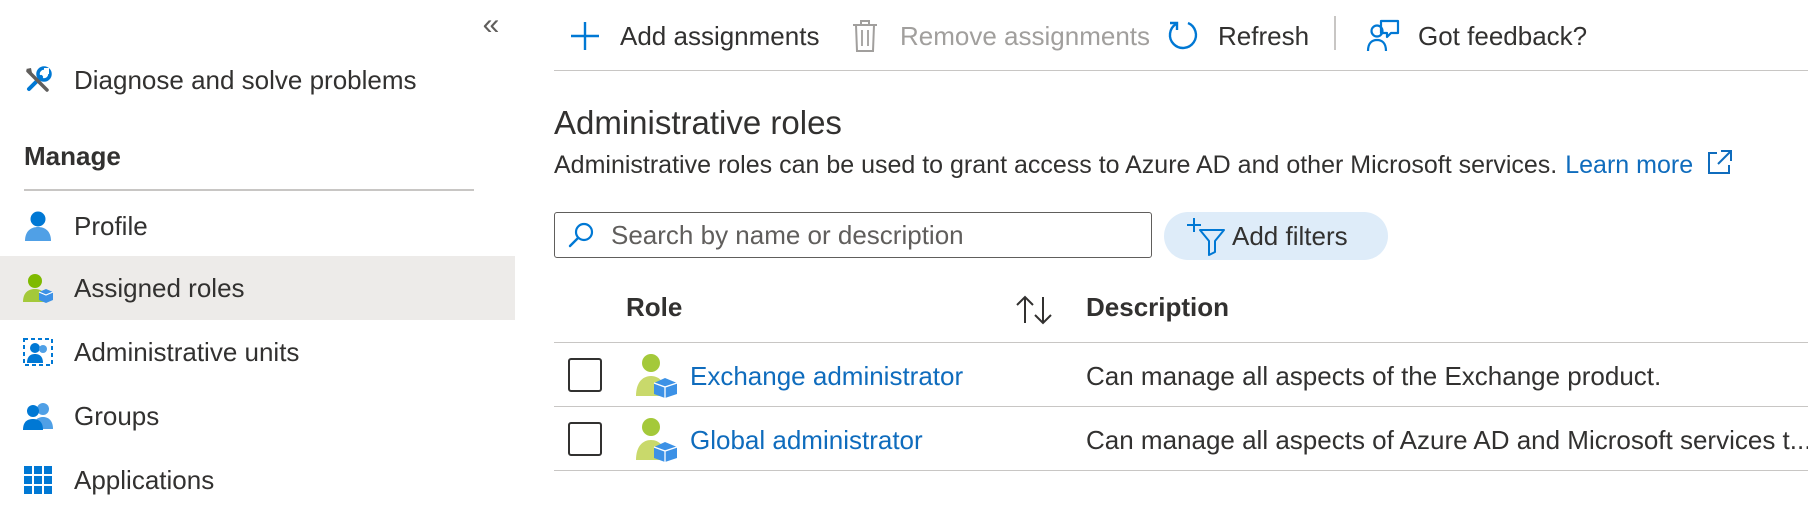 The image size is (1808, 512). Describe the element at coordinates (1503, 35) in the screenshot. I see `feedback-label: Got feedback?` at that location.